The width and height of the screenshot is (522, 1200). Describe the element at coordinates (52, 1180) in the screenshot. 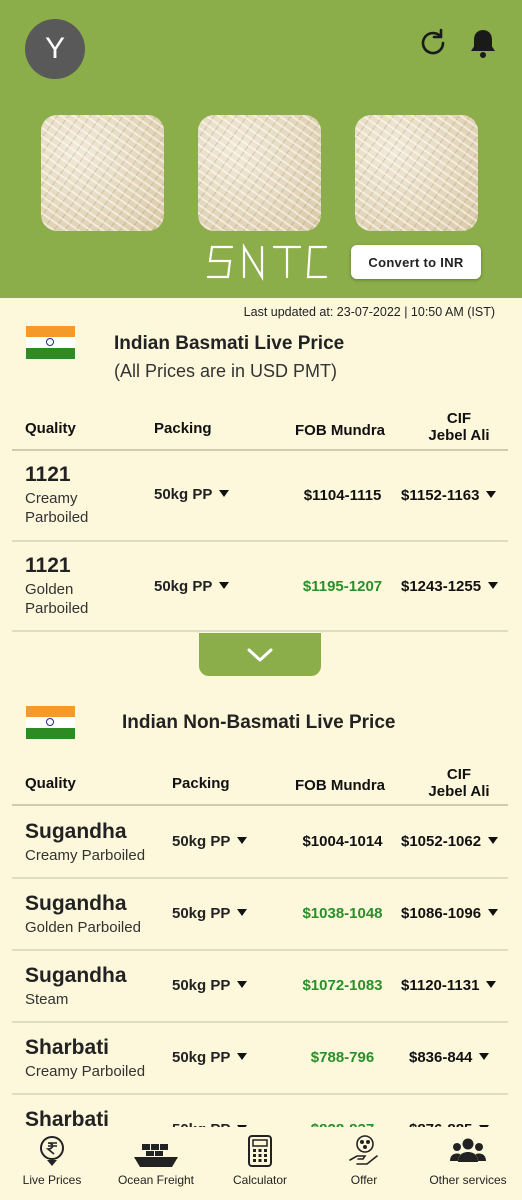

I see `nav-label: Live Prices` at that location.